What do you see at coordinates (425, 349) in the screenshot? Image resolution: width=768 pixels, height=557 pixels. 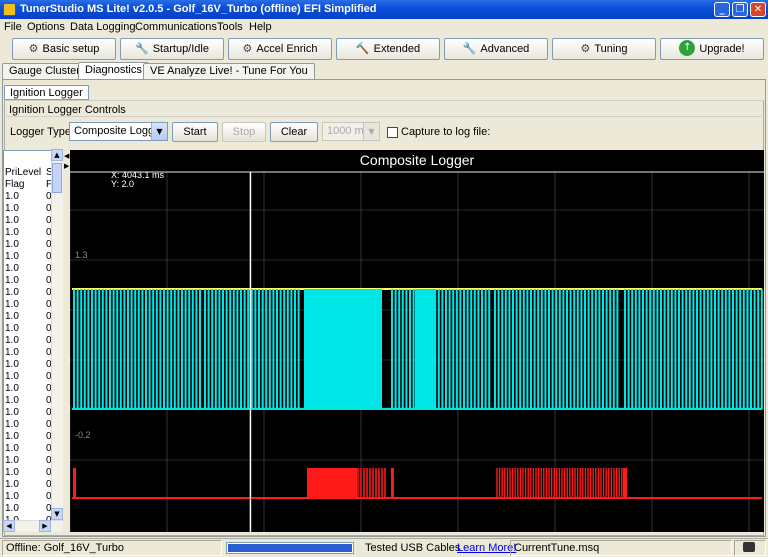 I see `cyan-block` at bounding box center [425, 349].